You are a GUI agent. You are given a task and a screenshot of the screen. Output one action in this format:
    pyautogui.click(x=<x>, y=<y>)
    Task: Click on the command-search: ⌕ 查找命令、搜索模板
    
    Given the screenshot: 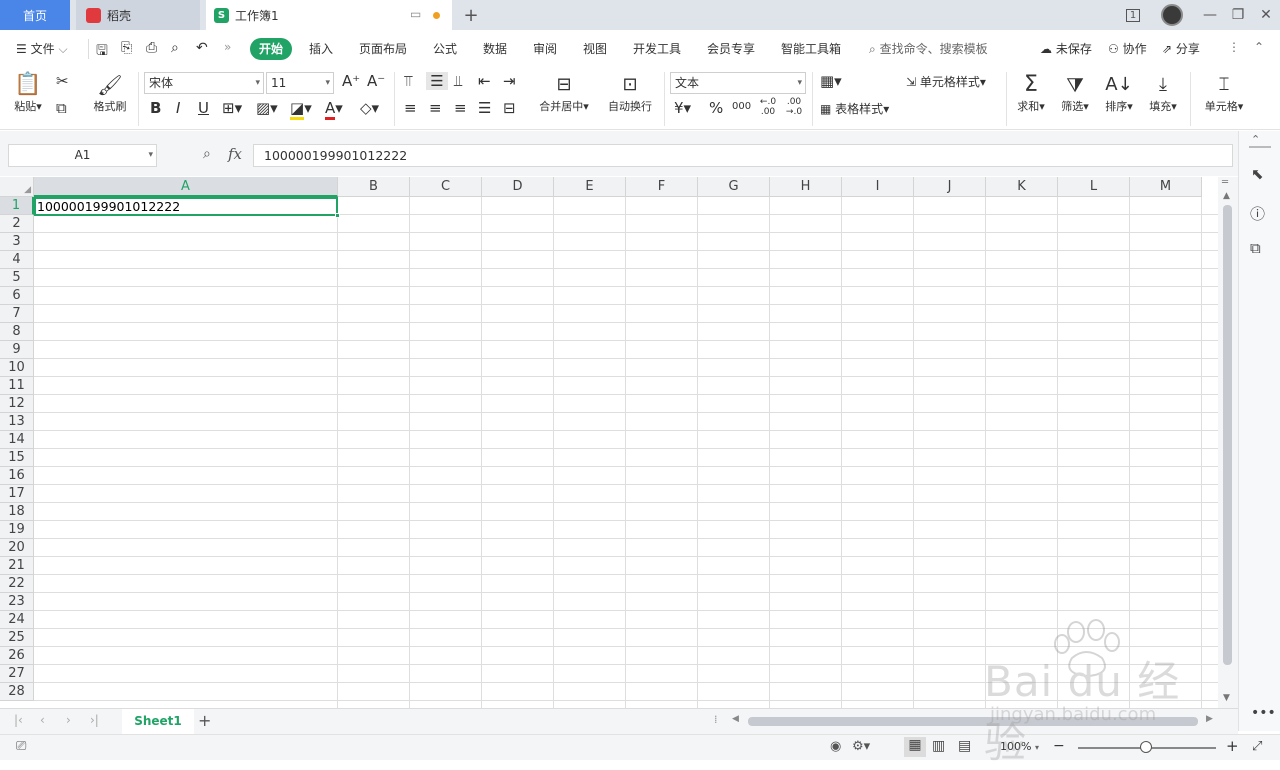 What is the action you would take?
    pyautogui.click(x=928, y=48)
    